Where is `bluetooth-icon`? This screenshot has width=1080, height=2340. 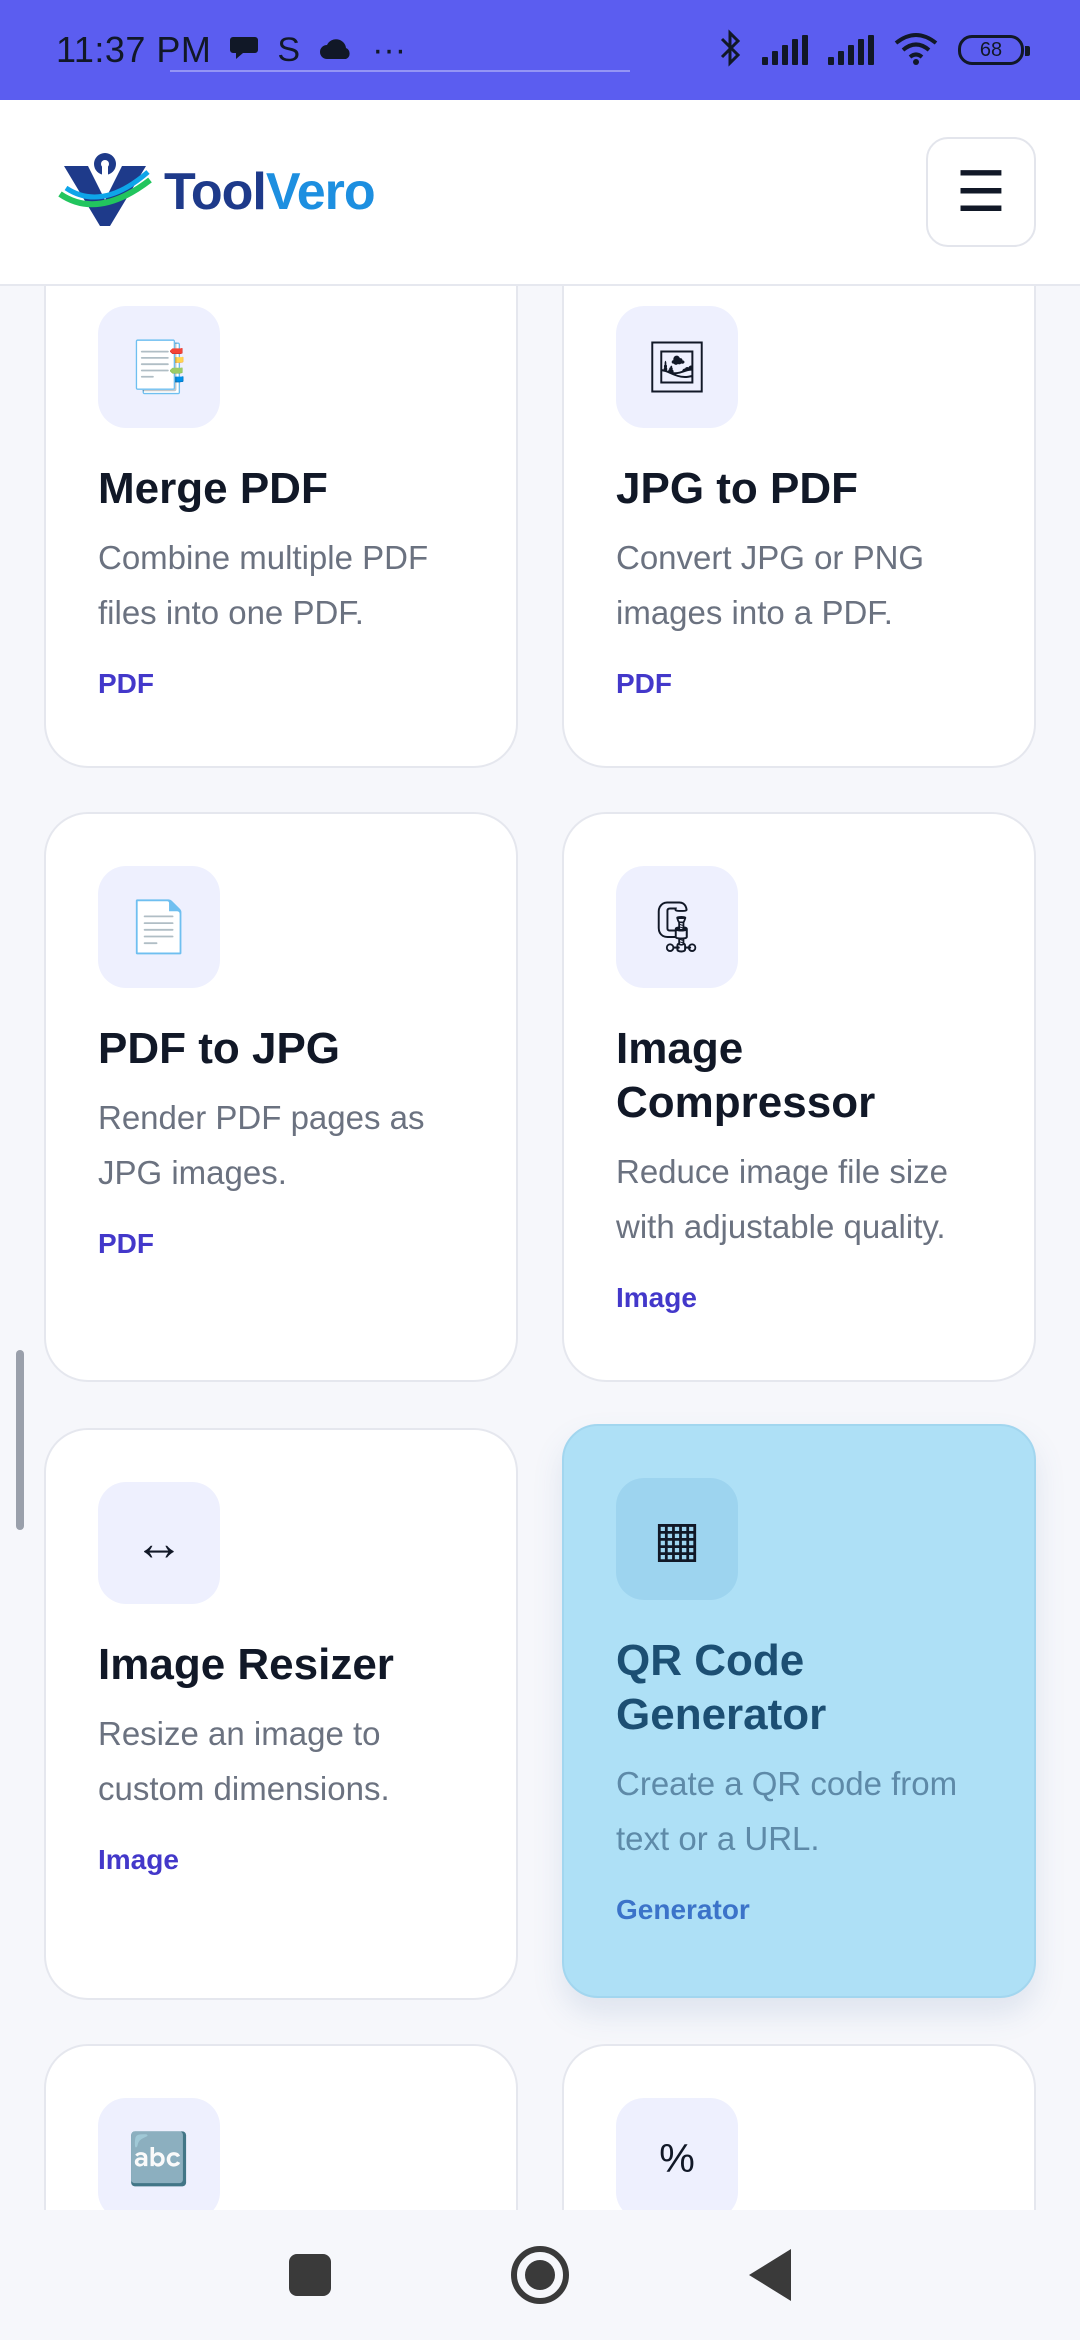 bluetooth-icon is located at coordinates (730, 50).